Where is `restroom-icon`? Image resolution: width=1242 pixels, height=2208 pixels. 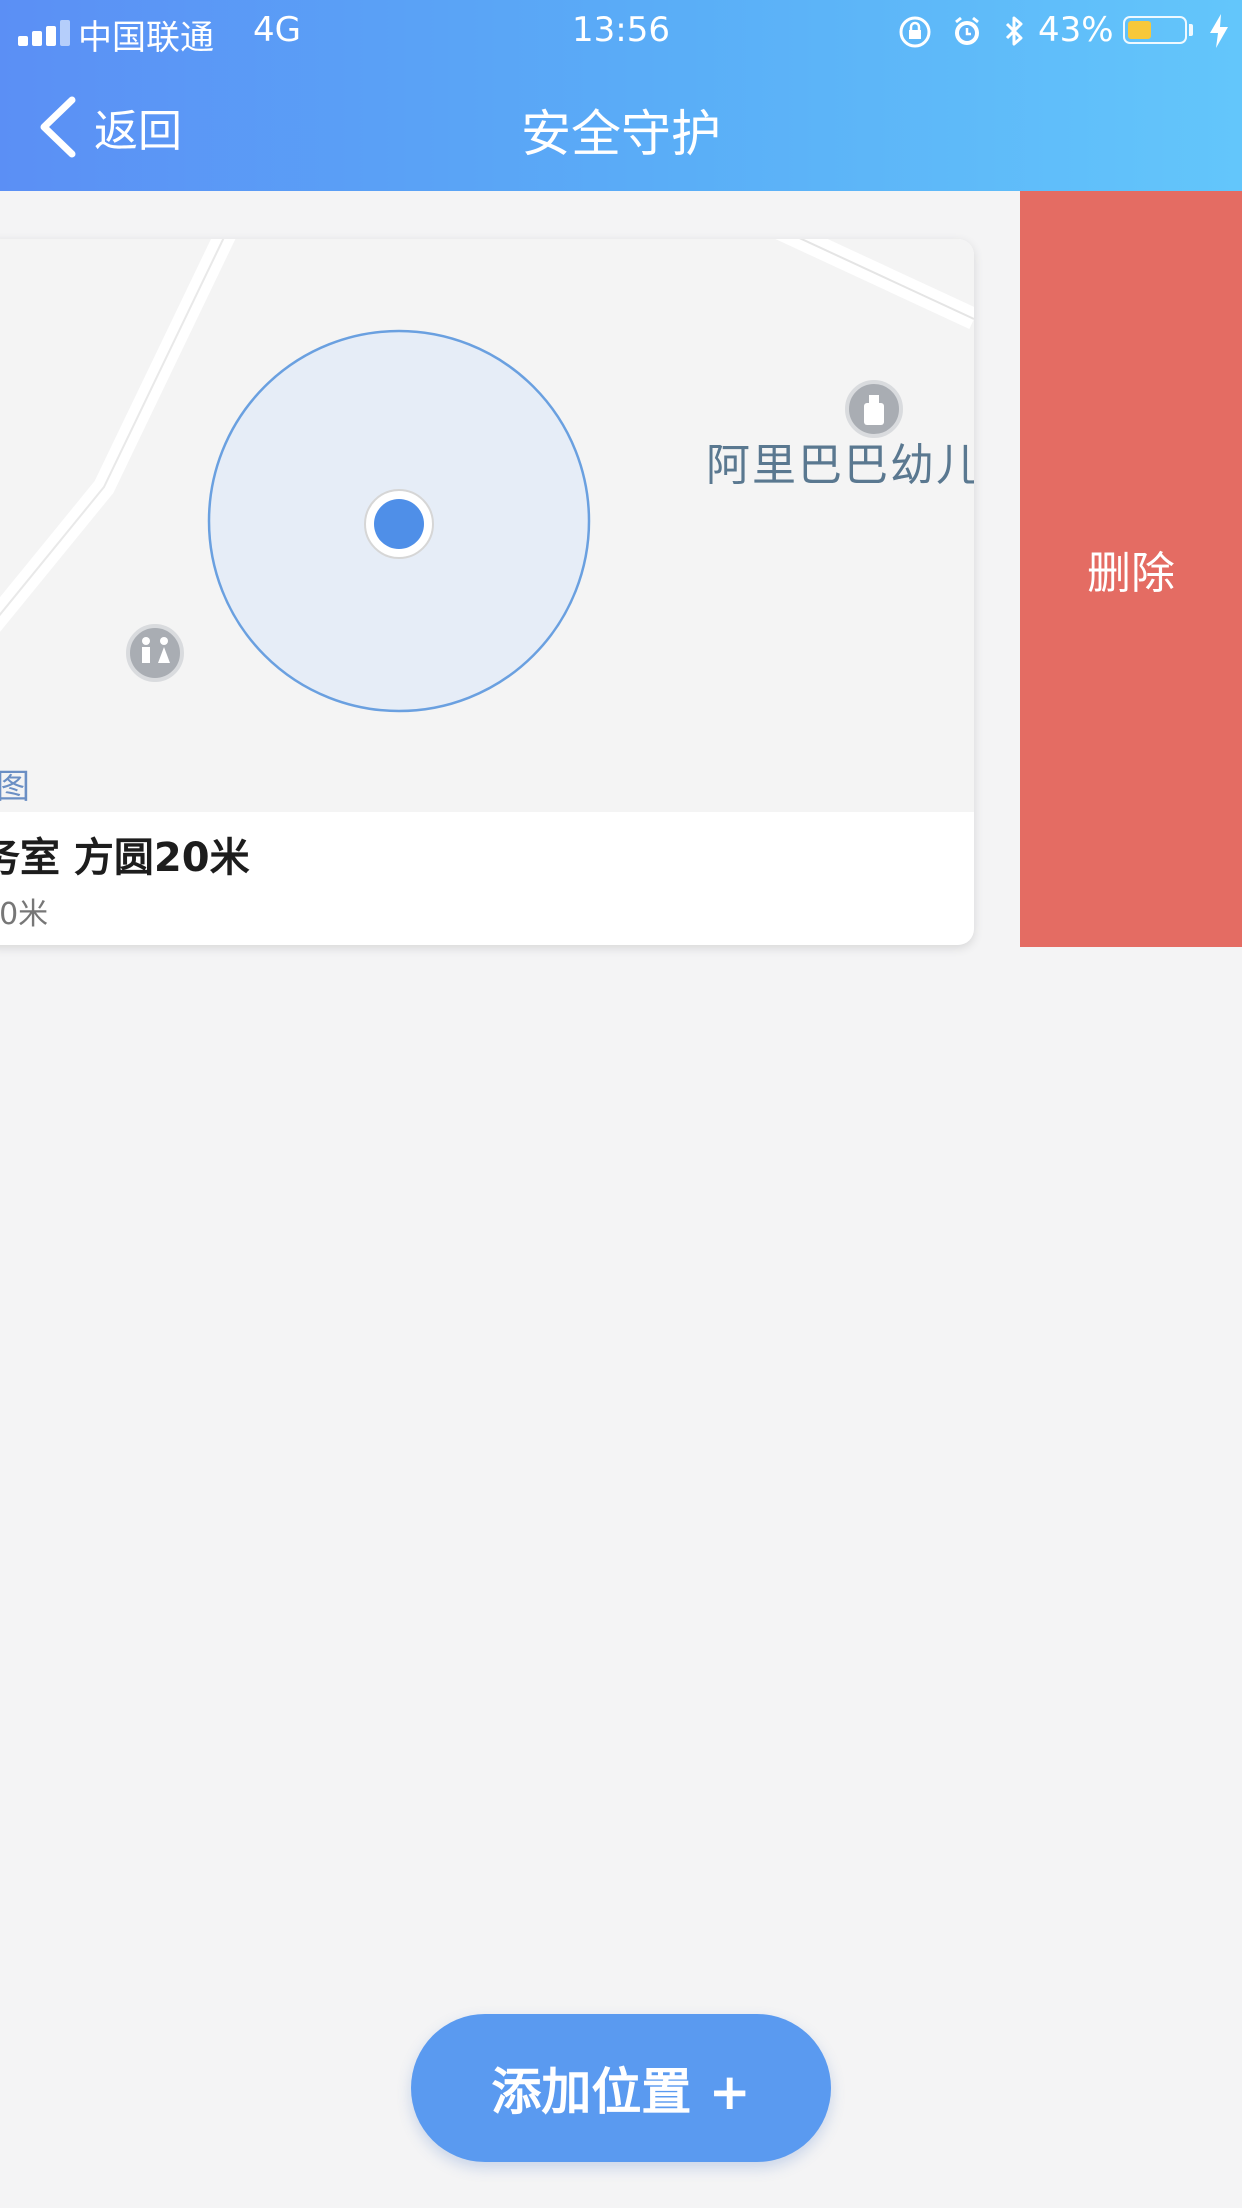 restroom-icon is located at coordinates (155, 653).